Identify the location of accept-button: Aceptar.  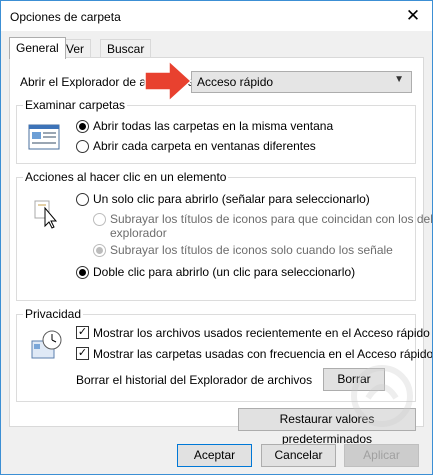
(214, 455).